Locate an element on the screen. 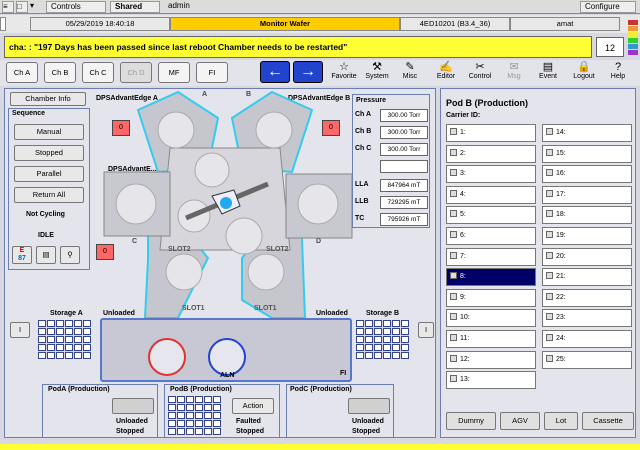 This screenshot has height=450, width=640. tab-fi: FI is located at coordinates (212, 72).